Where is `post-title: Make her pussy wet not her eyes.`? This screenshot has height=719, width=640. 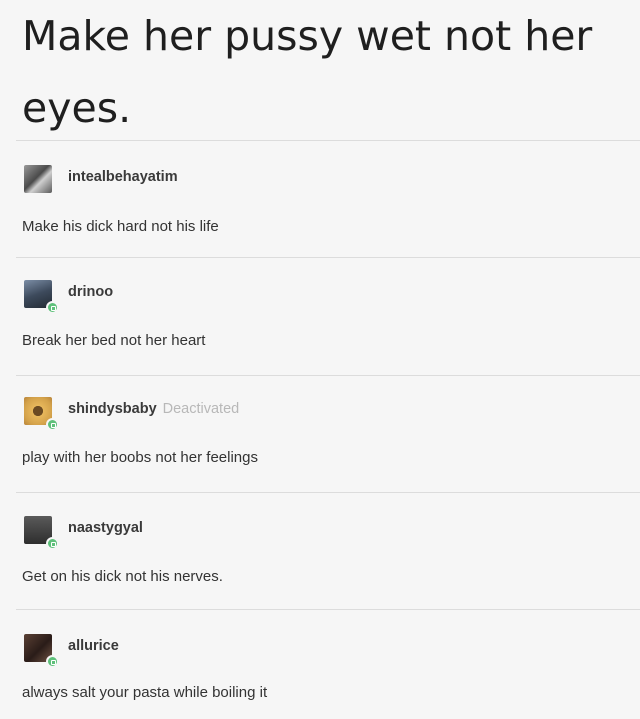 post-title: Make her pussy wet not her eyes. is located at coordinates (307, 72).